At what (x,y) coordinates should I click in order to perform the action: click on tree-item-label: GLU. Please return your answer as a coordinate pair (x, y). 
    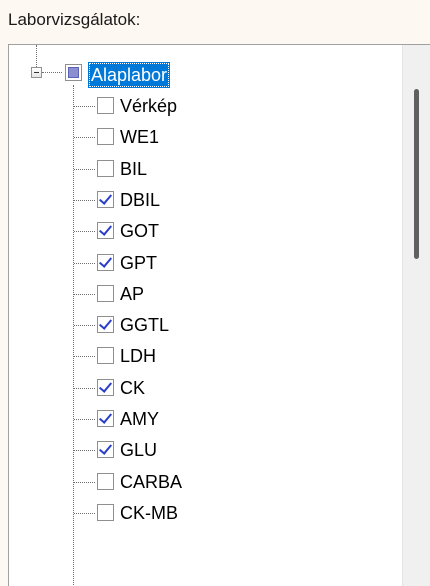
    Looking at the image, I should click on (139, 450).